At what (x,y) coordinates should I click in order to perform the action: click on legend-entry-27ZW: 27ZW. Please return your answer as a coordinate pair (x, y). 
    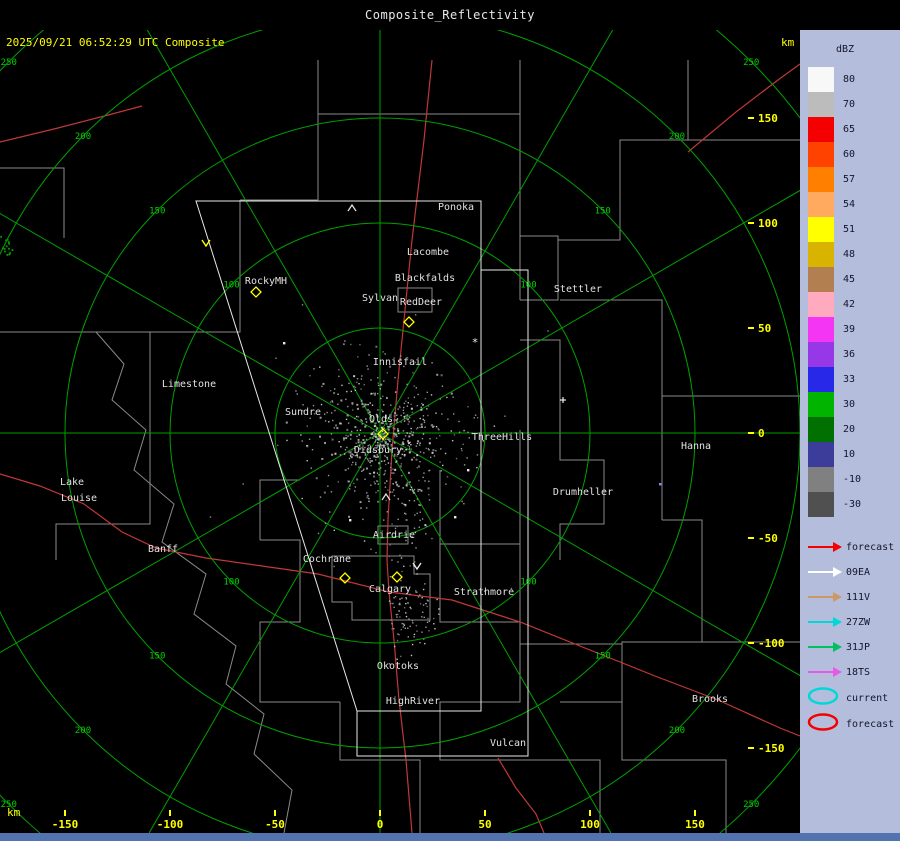
    Looking at the image, I should click on (850, 622).